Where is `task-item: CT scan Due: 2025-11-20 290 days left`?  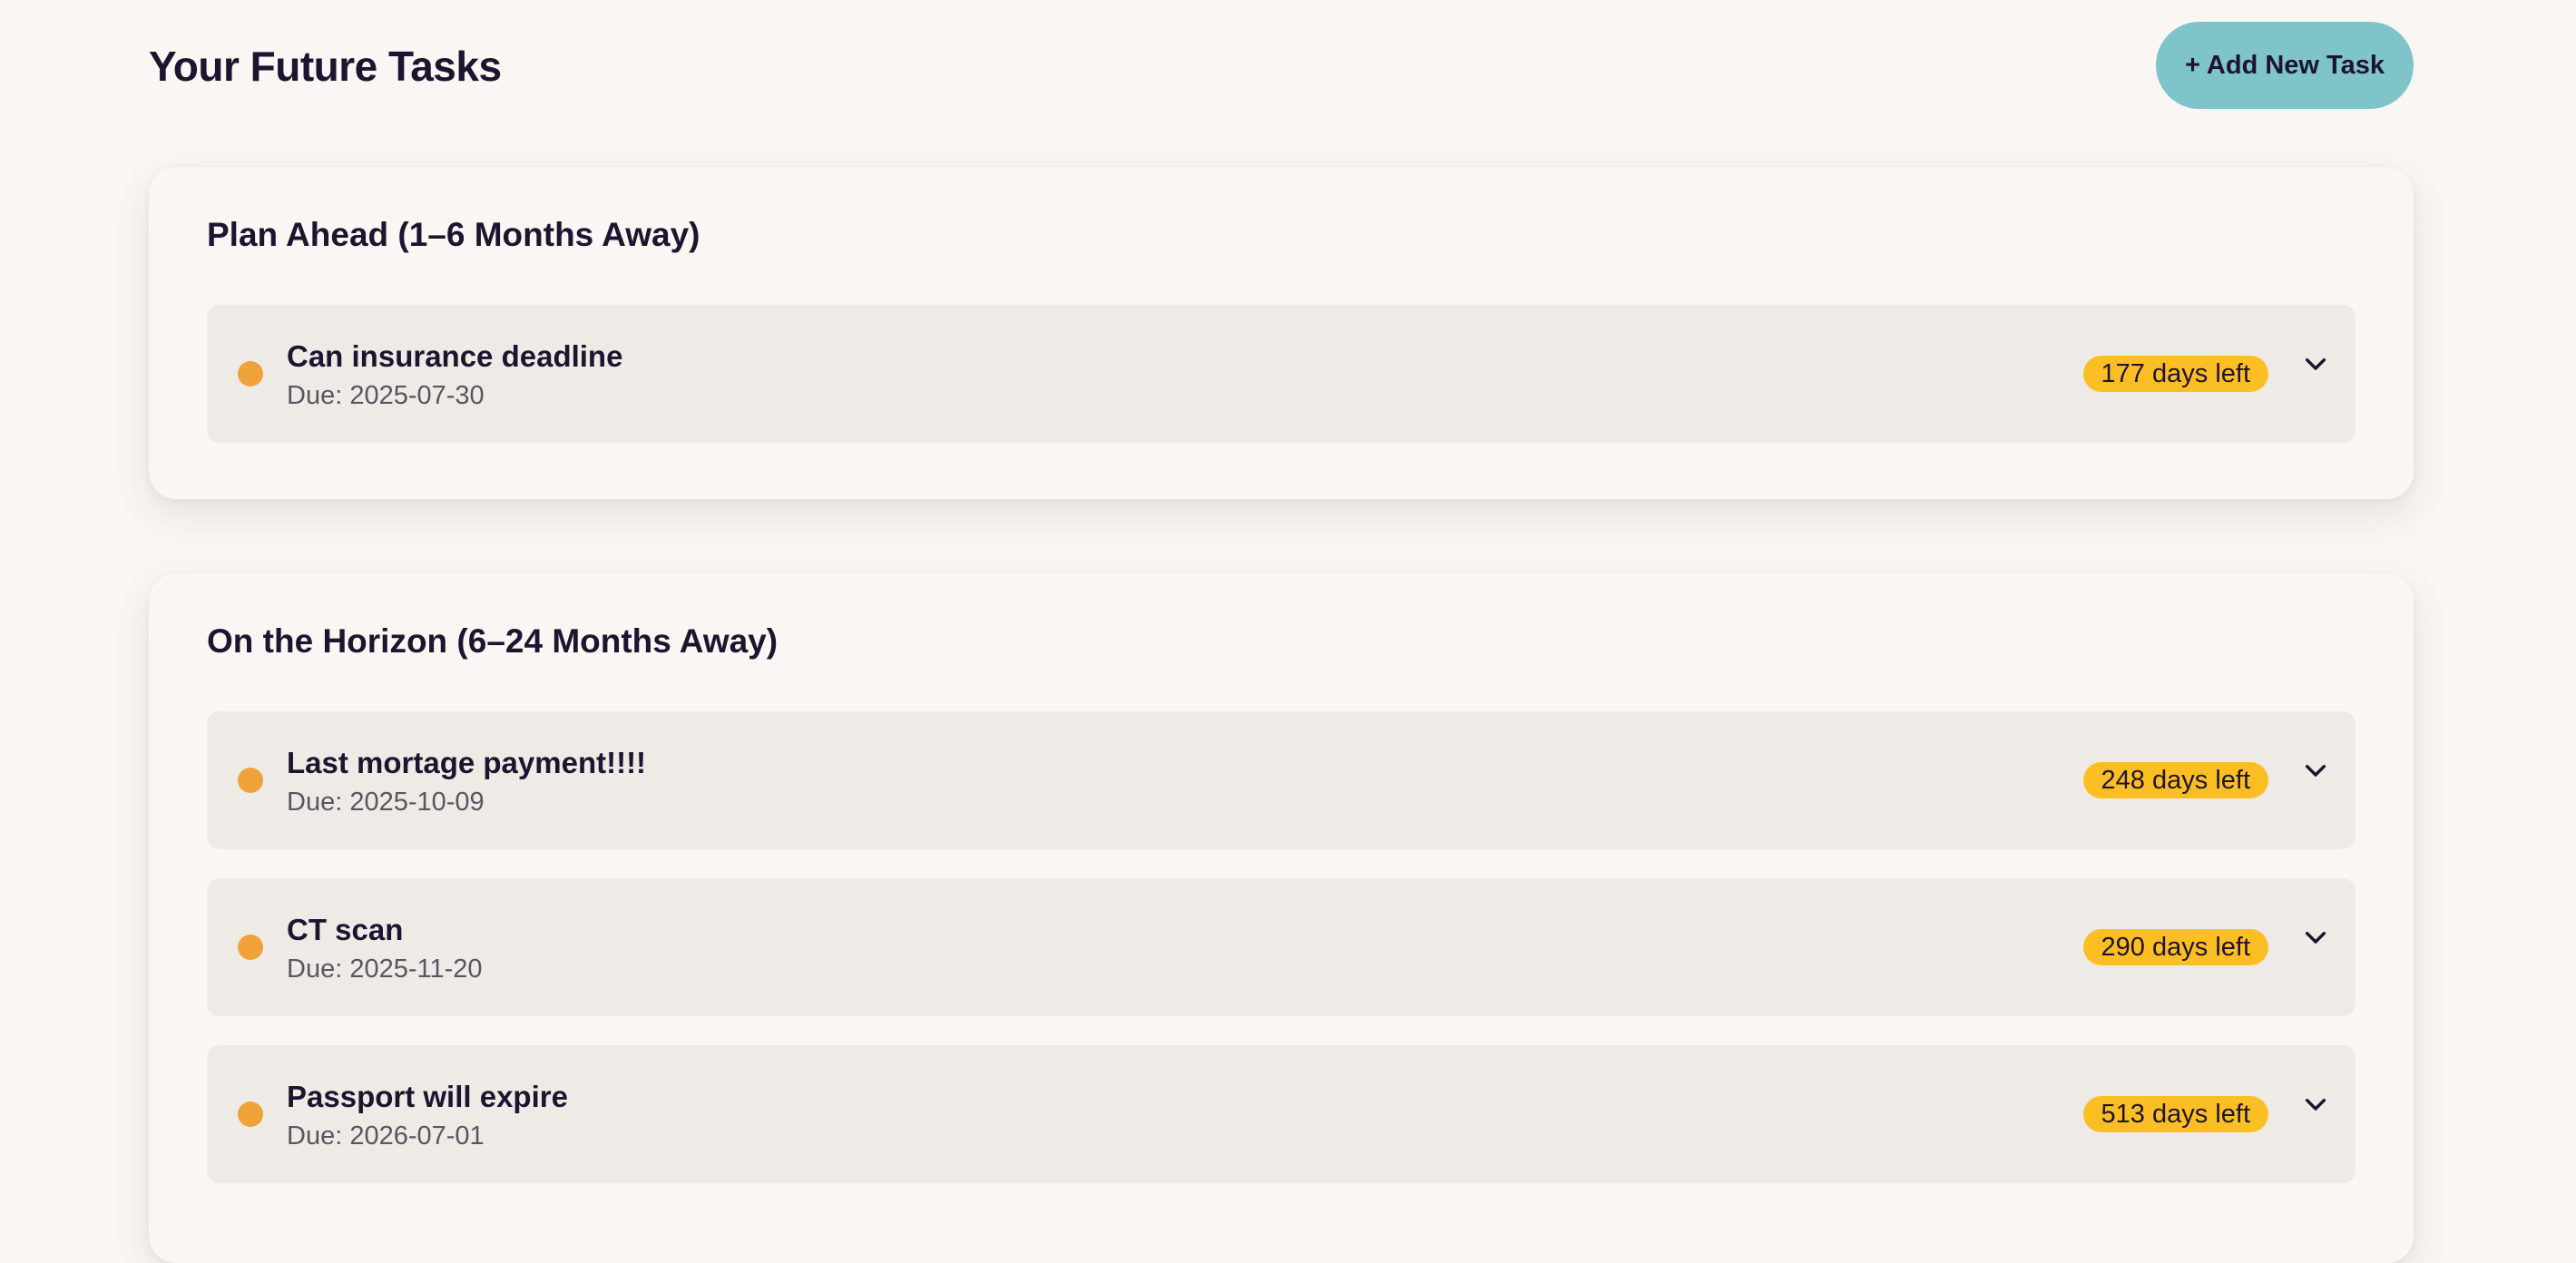
task-item: CT scan Due: 2025-11-20 290 days left is located at coordinates (1281, 947).